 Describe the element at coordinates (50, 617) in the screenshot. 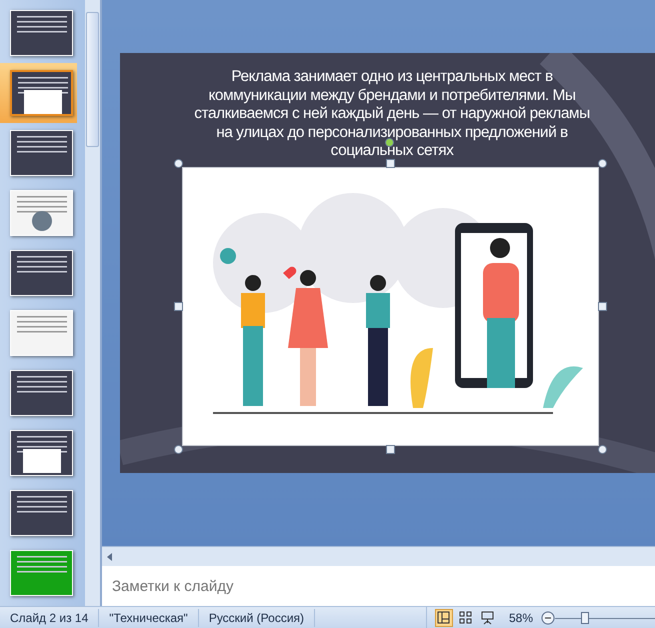

I see `slide-counter: Слайд 2 из 14` at that location.